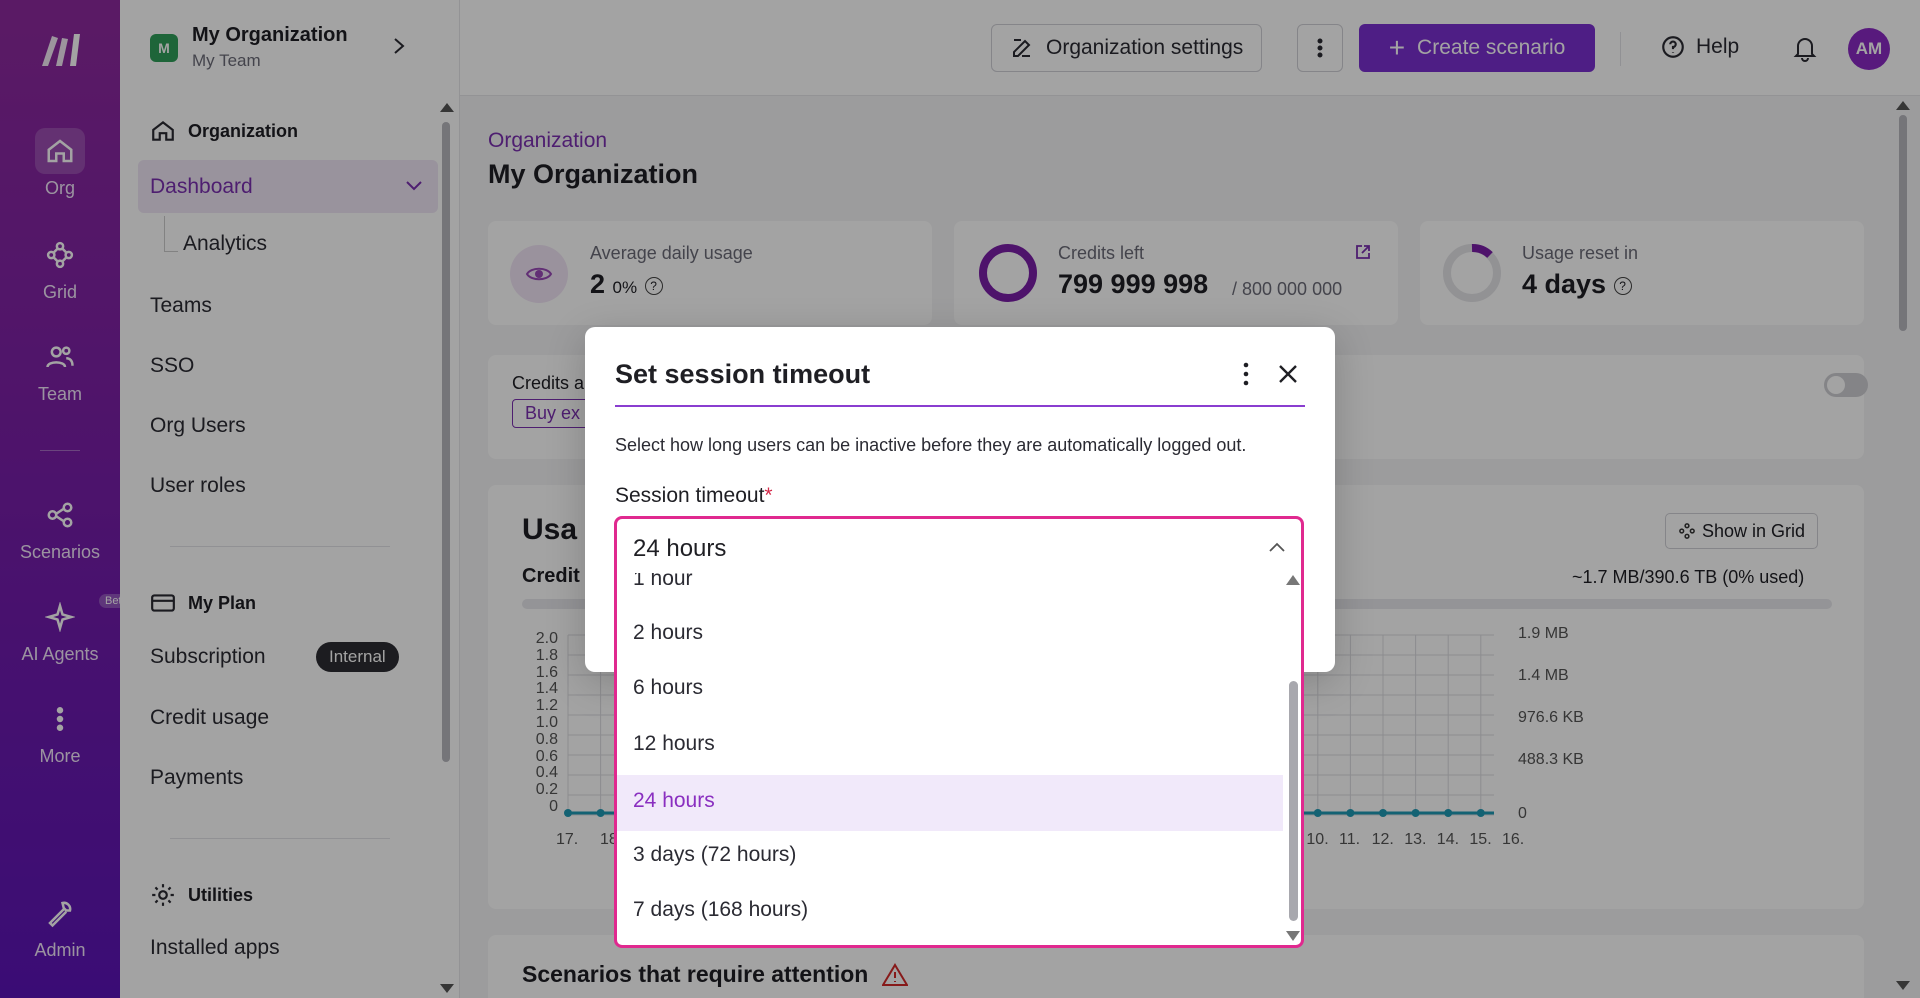 Image resolution: width=1920 pixels, height=998 pixels. I want to click on select-option: 12 hours, so click(950, 746).